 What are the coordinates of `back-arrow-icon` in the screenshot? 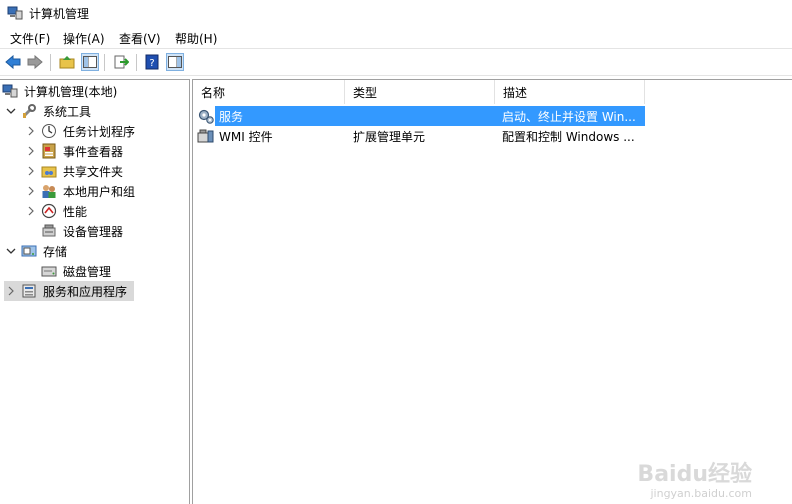 It's located at (13, 62).